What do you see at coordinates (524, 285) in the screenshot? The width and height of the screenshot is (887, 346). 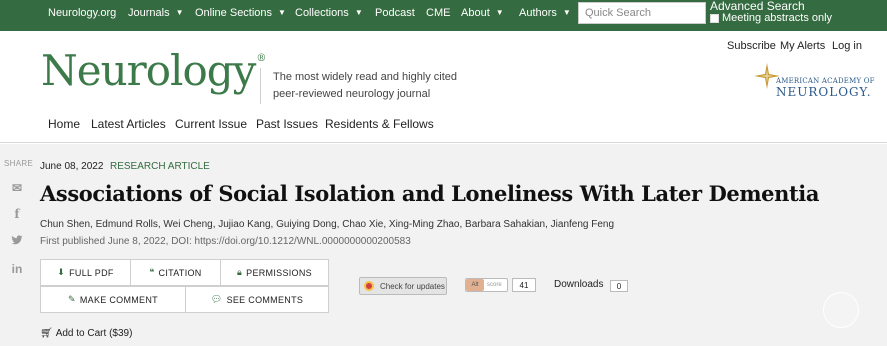 I see `altmetric-score: 41` at bounding box center [524, 285].